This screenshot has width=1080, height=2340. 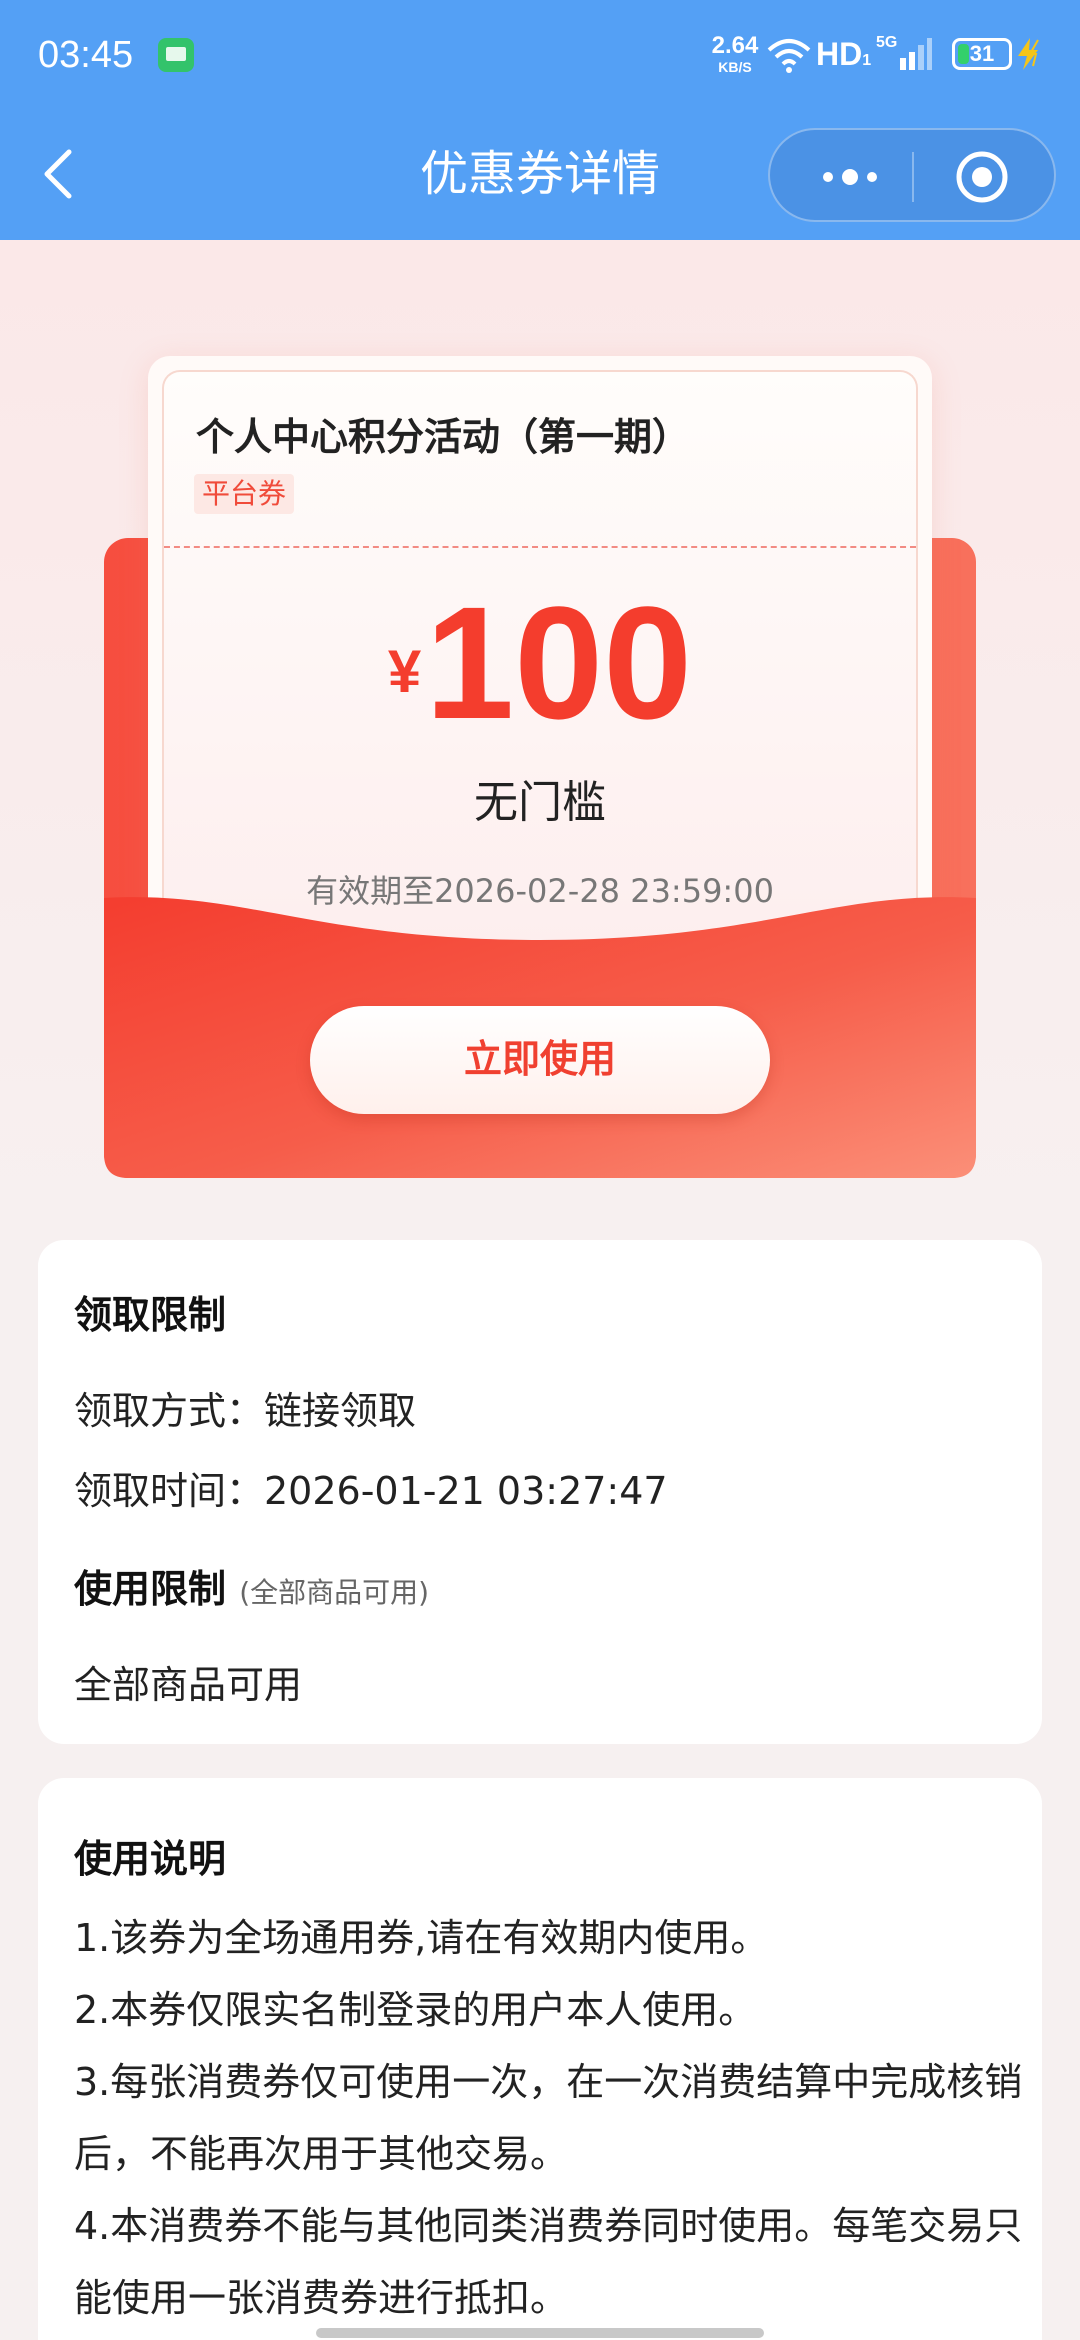 I want to click on coupon-name: 个人中心积分活动（第一期）, so click(x=443, y=437).